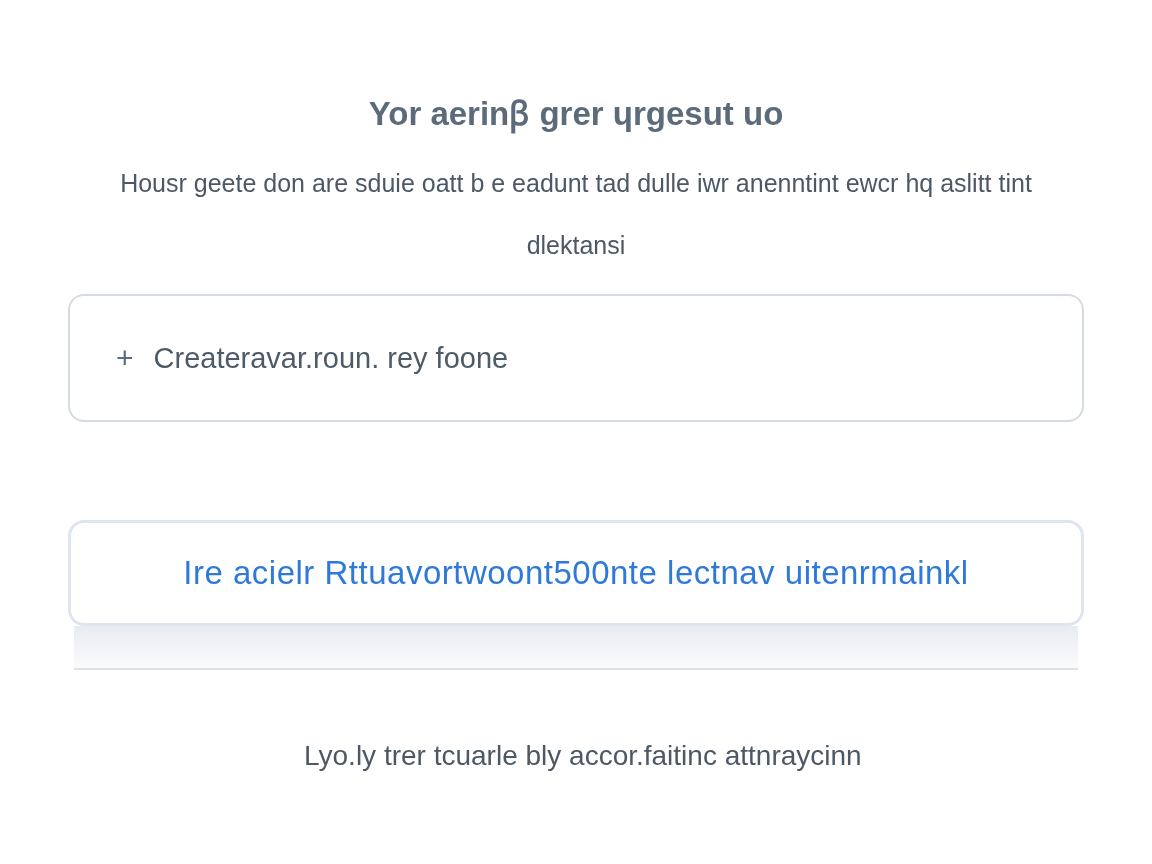 Image resolution: width=1152 pixels, height=864 pixels. What do you see at coordinates (576, 214) in the screenshot?
I see `description-text: Housr geete don are sduie oatt b e eadunt tad dulle iwr anenntint ewcr hq aslitt tint dlektansi` at bounding box center [576, 214].